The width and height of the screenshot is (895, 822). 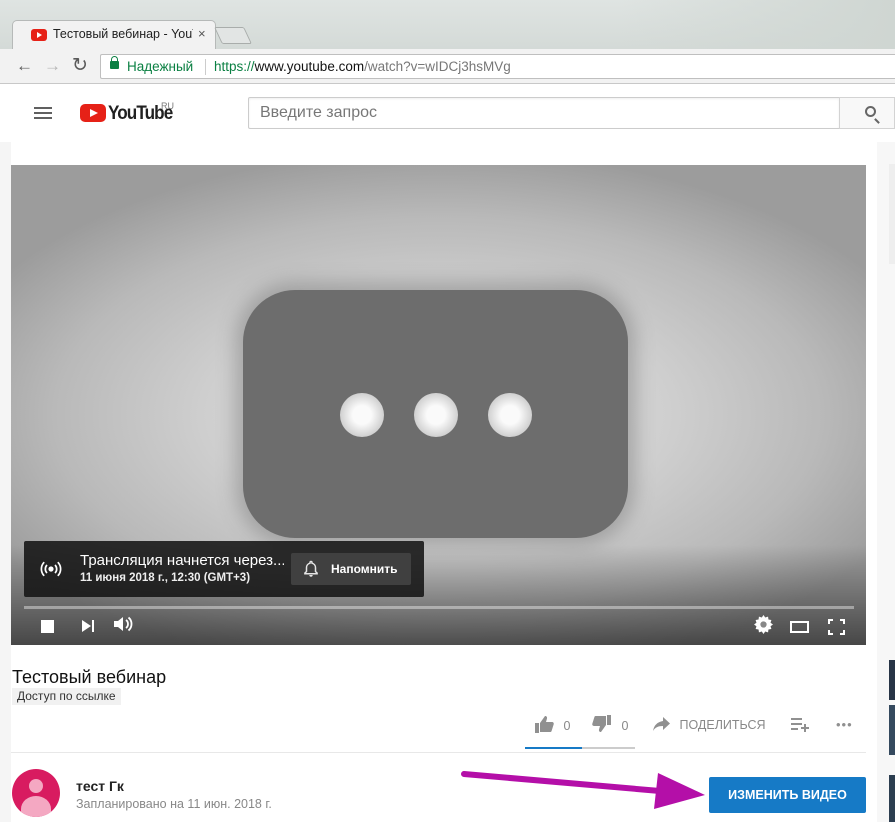 I want to click on scheduled-date: Запланировано на 11 июн. 2018 г., so click(x=174, y=804).